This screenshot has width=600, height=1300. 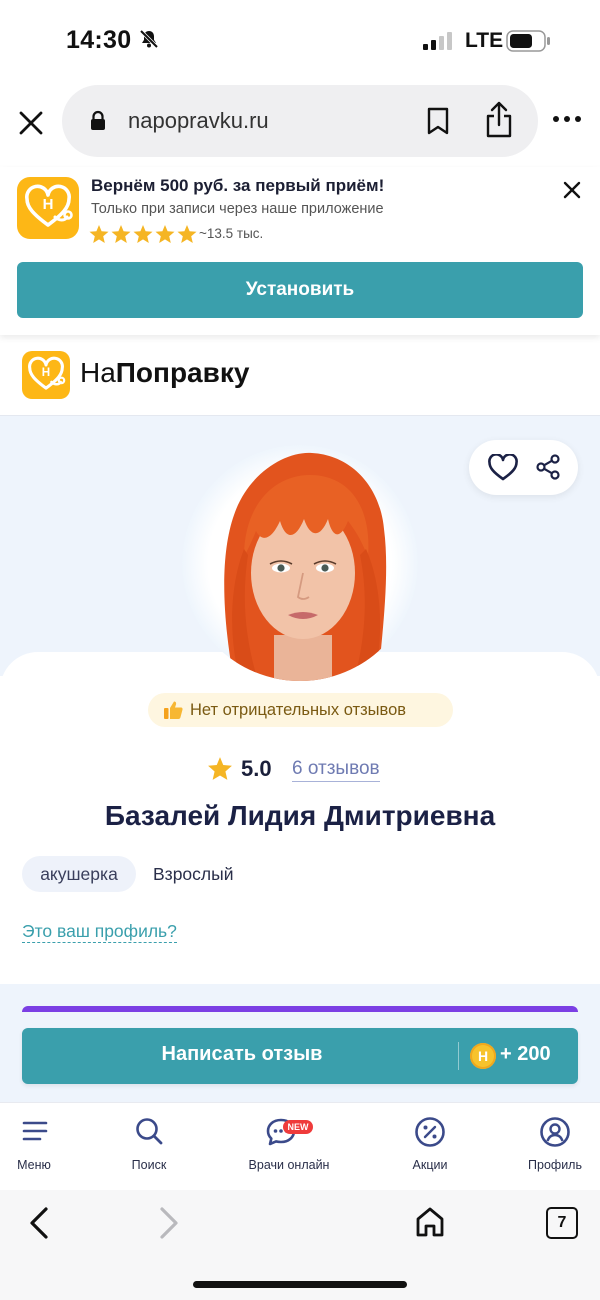 What do you see at coordinates (256, 768) in the screenshot?
I see `rating-value: 5.0` at bounding box center [256, 768].